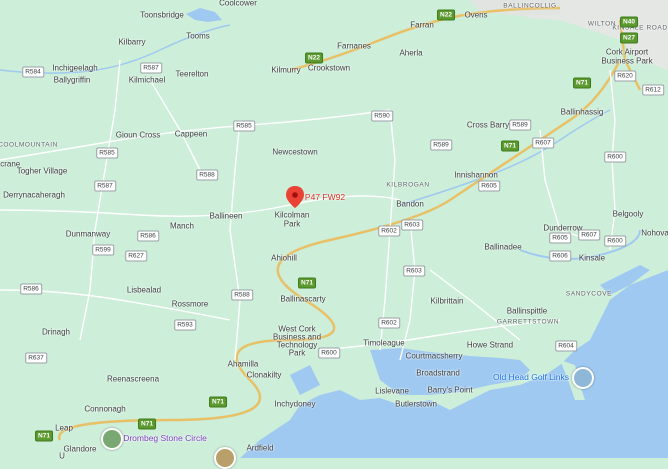  Describe the element at coordinates (329, 353) in the screenshot. I see `road-shield-r600-c: R600` at that location.